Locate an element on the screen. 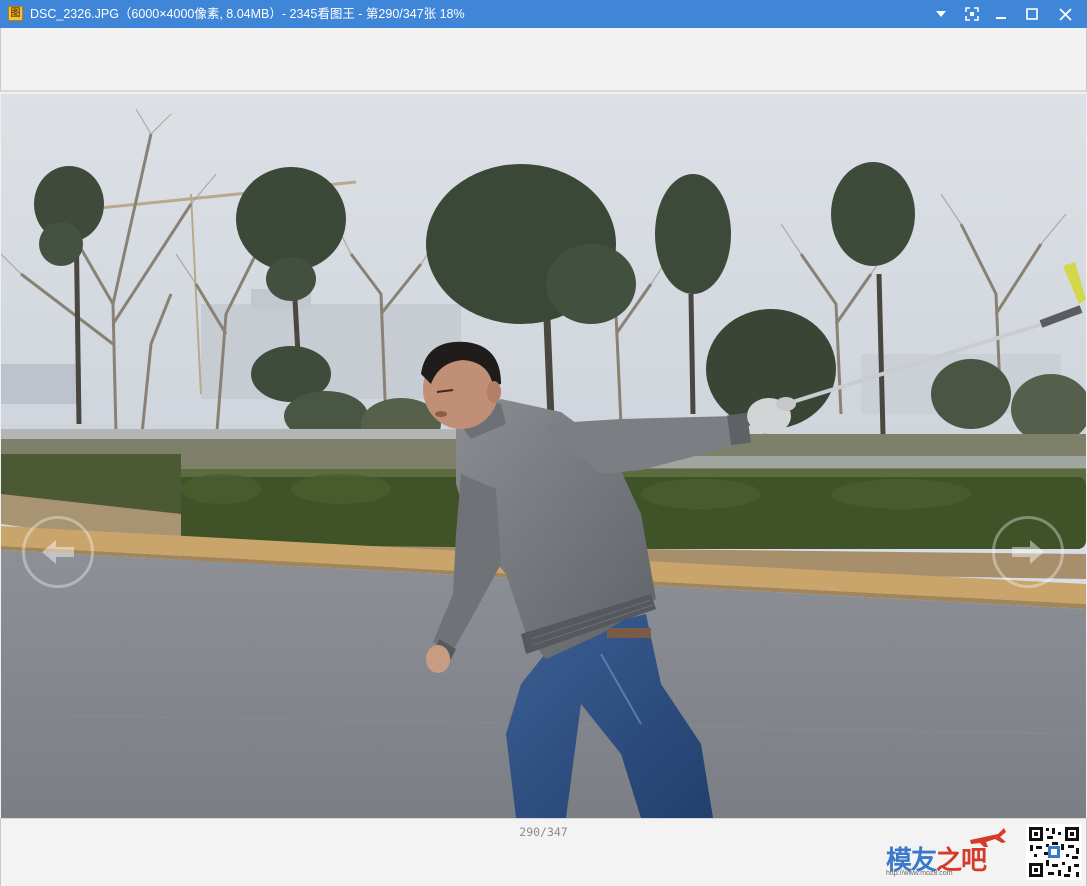  prev-image-button is located at coordinates (58, 552).